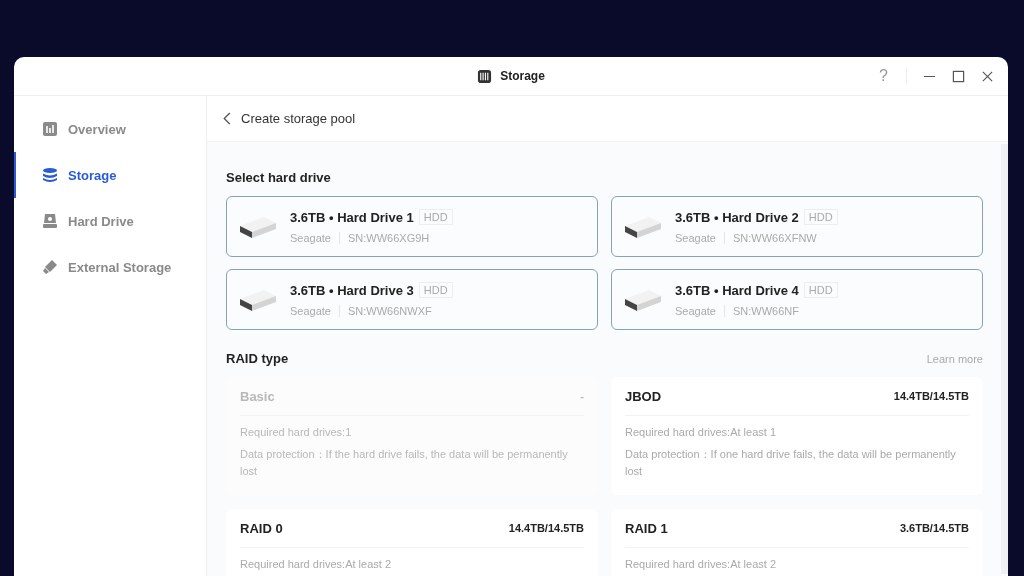 This screenshot has width=1024, height=576. I want to click on chart-icon, so click(50, 129).